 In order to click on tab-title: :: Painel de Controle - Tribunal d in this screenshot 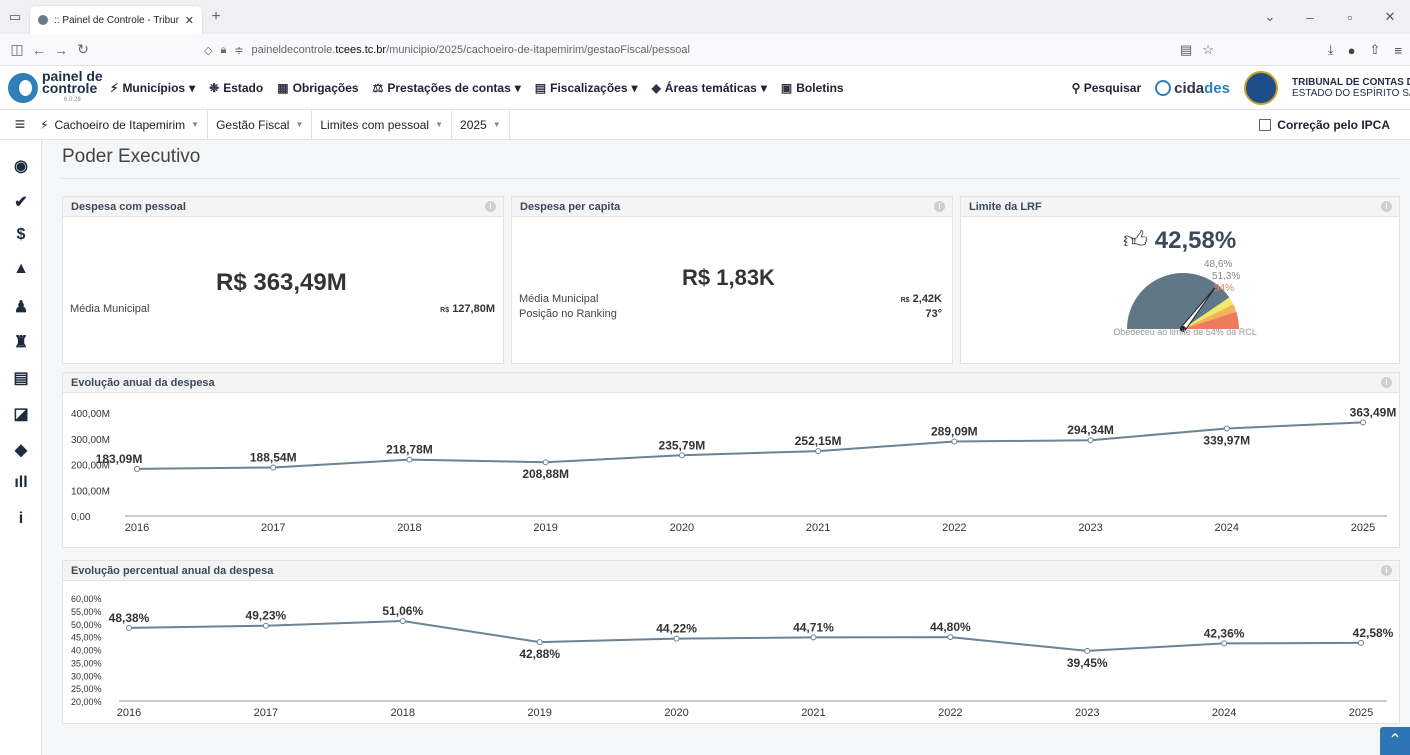, I will do `click(116, 20)`.